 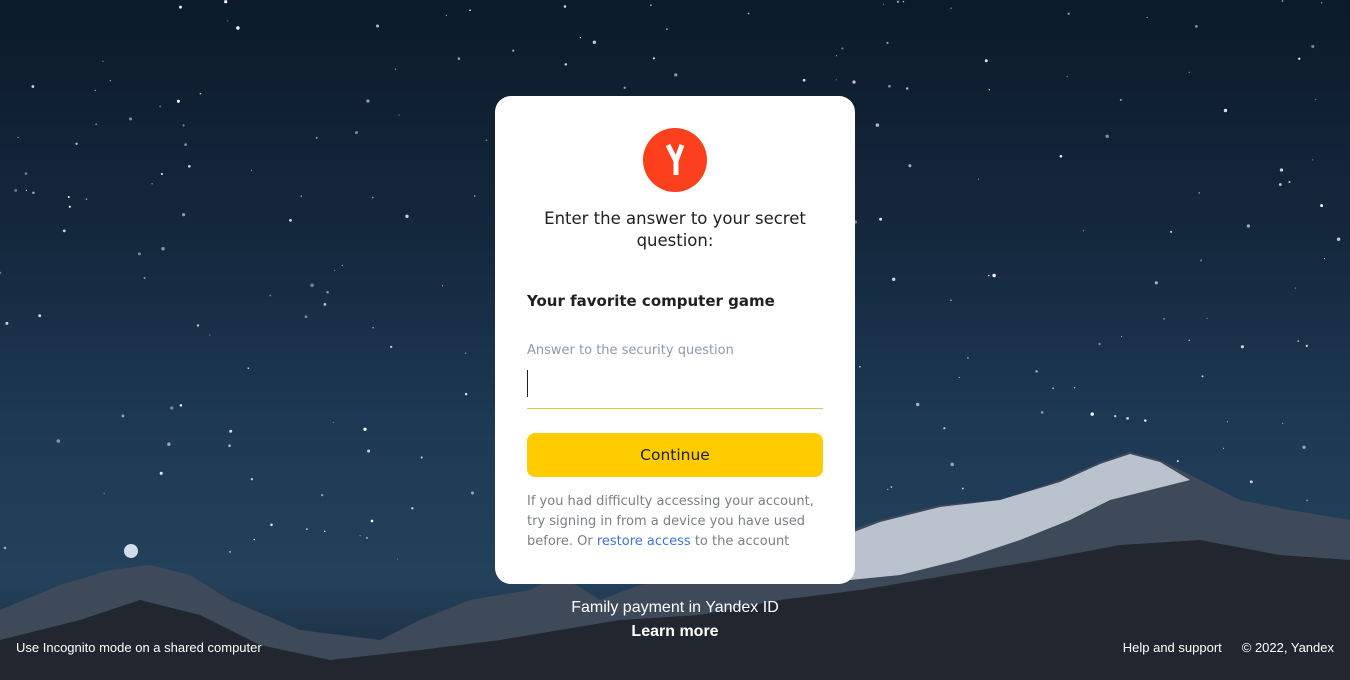 I want to click on incognito-tip: Use Incognito mode on a shared computer, so click(x=139, y=647).